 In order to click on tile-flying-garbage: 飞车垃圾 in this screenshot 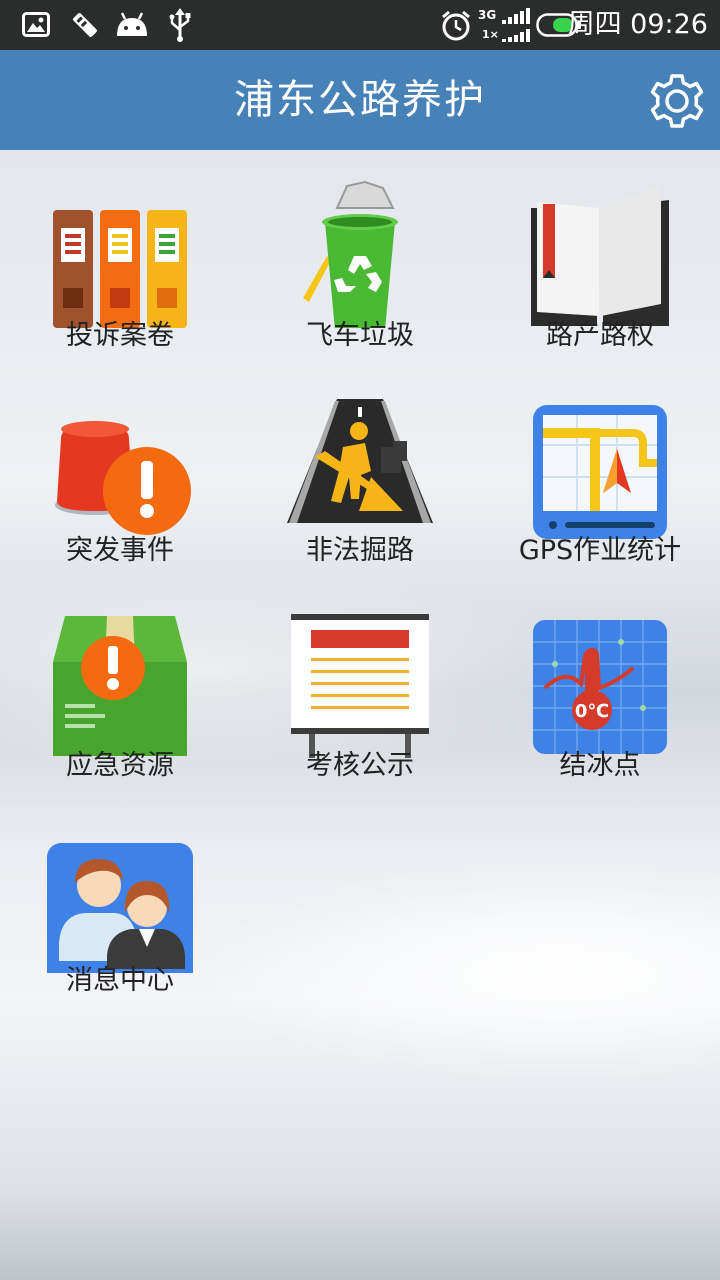, I will do `click(360, 257)`.